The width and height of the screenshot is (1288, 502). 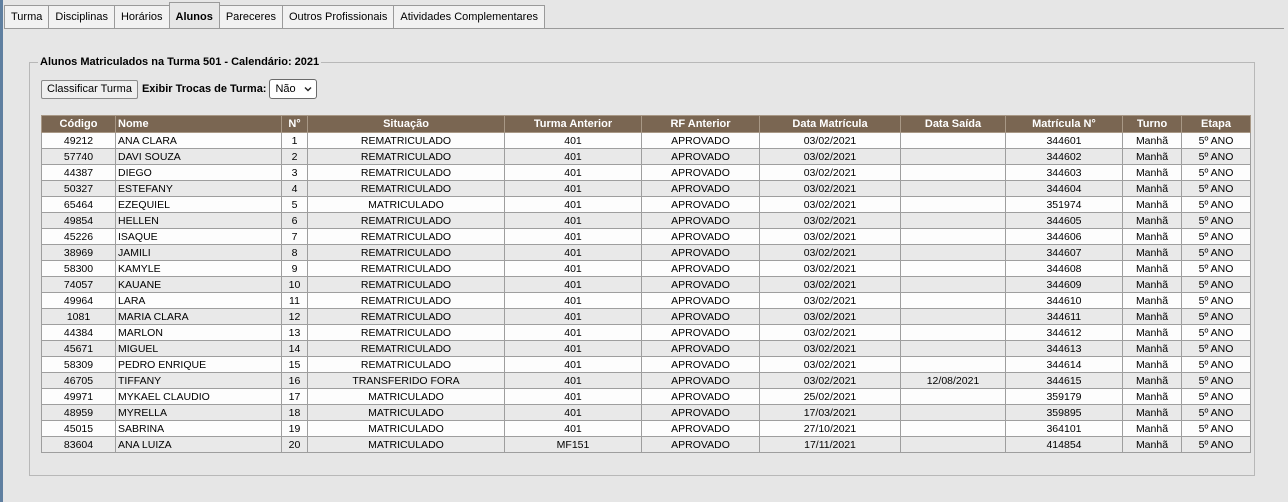 What do you see at coordinates (78, 412) in the screenshot?
I see `cell-codigo: 48959` at bounding box center [78, 412].